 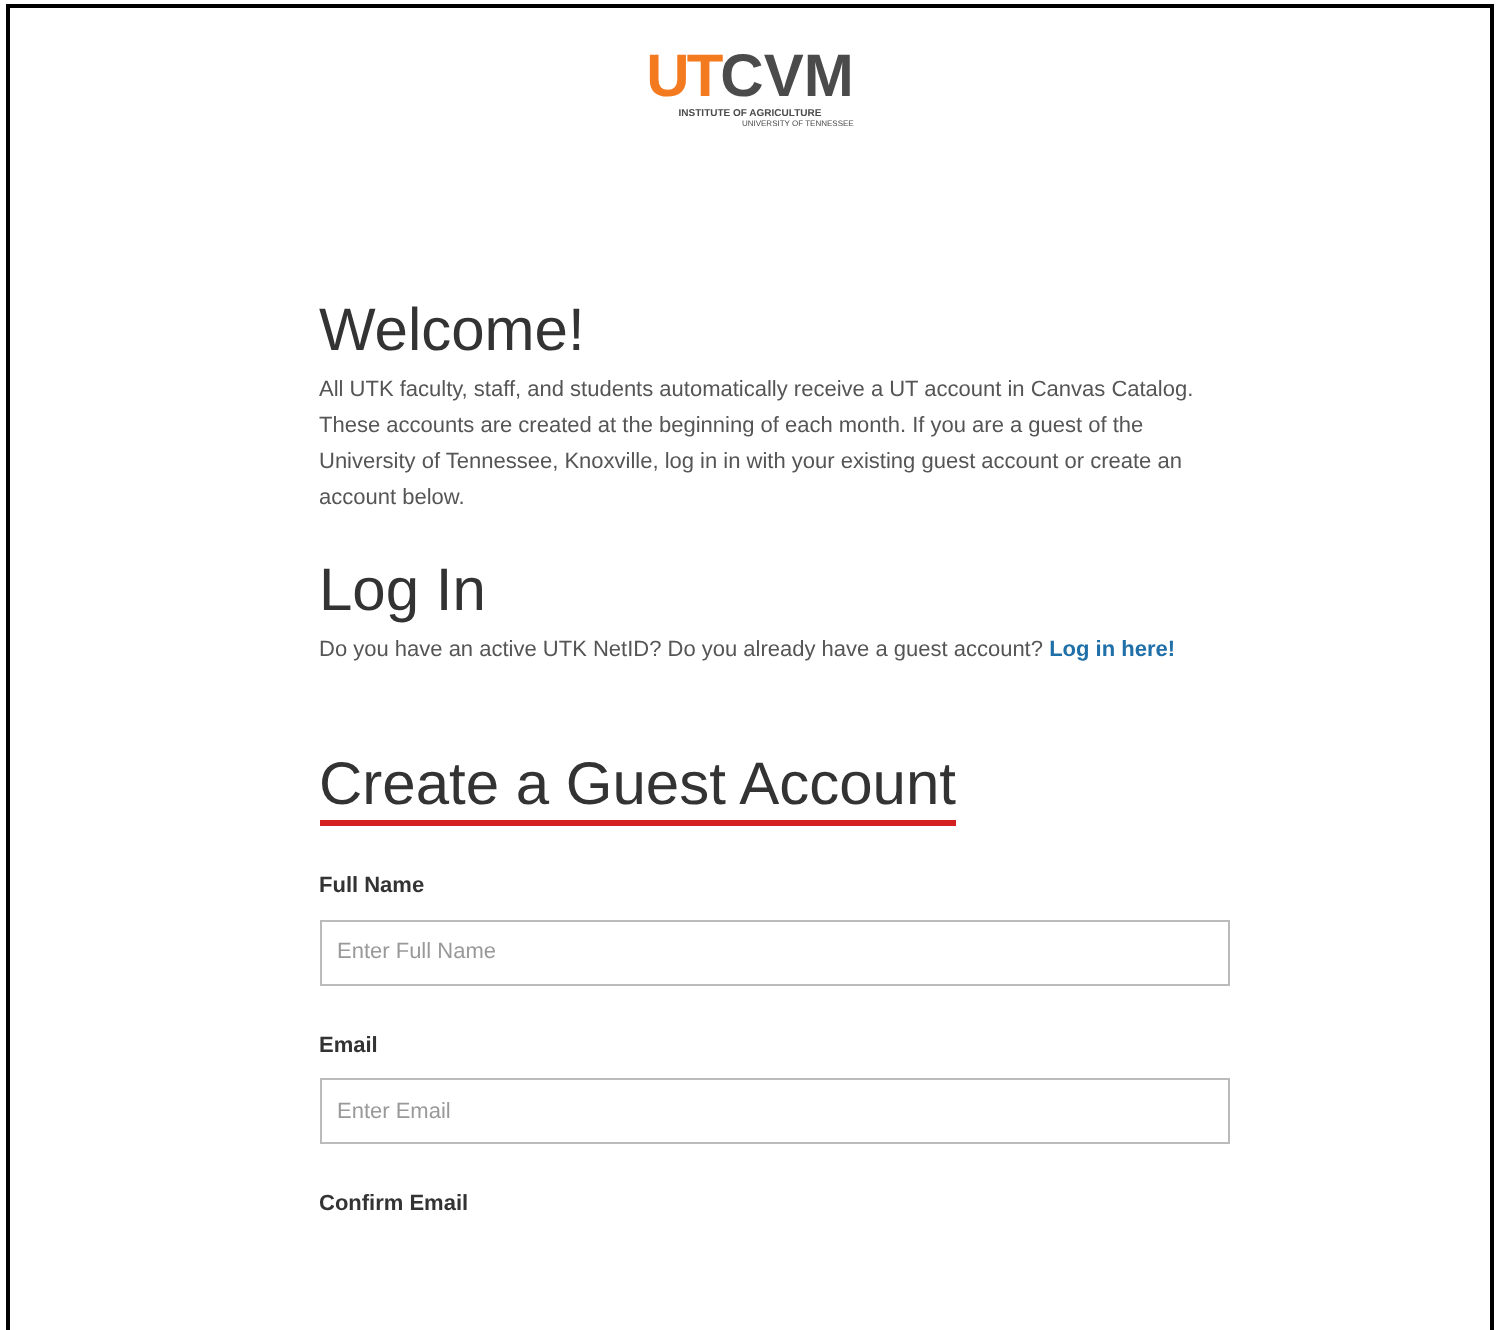 What do you see at coordinates (757, 445) in the screenshot?
I see `welcome-text: All UTK faculty, staff, and students automatically receive a UT account in Canvas Catalog. These accounts are created at the beginning of each month. If you are a guest of the University of Tennessee, Knoxville, log in in with your existing guest account or create an account below.` at bounding box center [757, 445].